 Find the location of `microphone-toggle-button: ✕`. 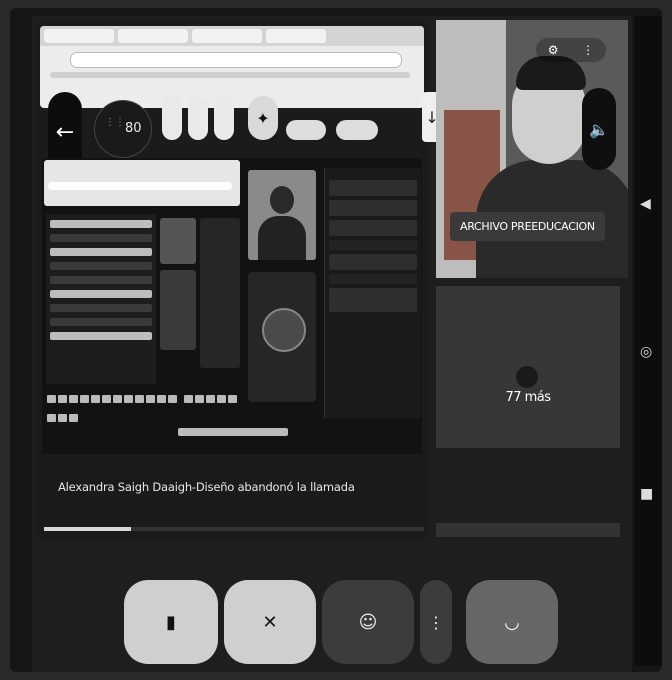

microphone-toggle-button: ✕ is located at coordinates (270, 622).